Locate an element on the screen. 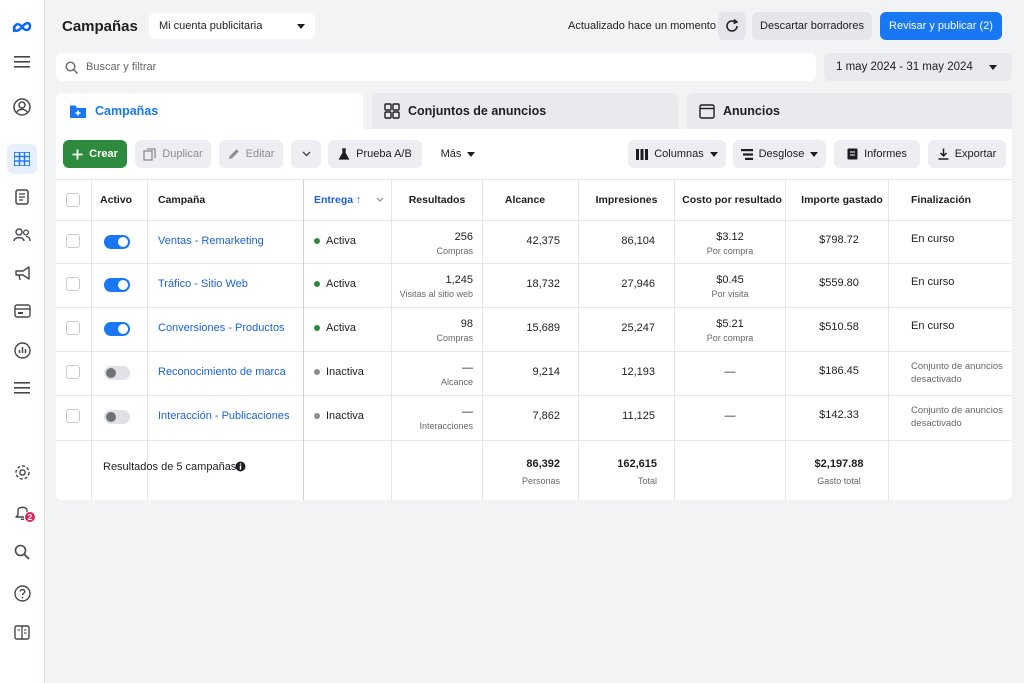 The image size is (1024, 683). column-header-amount-spent: Importe gastado is located at coordinates (842, 200).